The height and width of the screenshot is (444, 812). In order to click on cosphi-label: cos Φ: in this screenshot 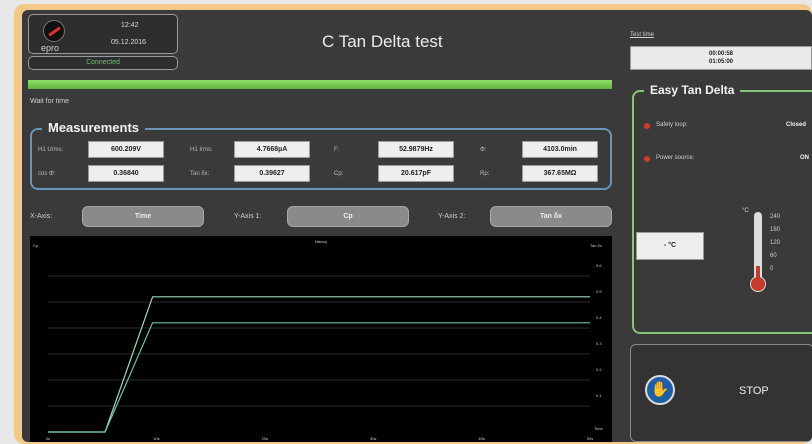, I will do `click(47, 174)`.